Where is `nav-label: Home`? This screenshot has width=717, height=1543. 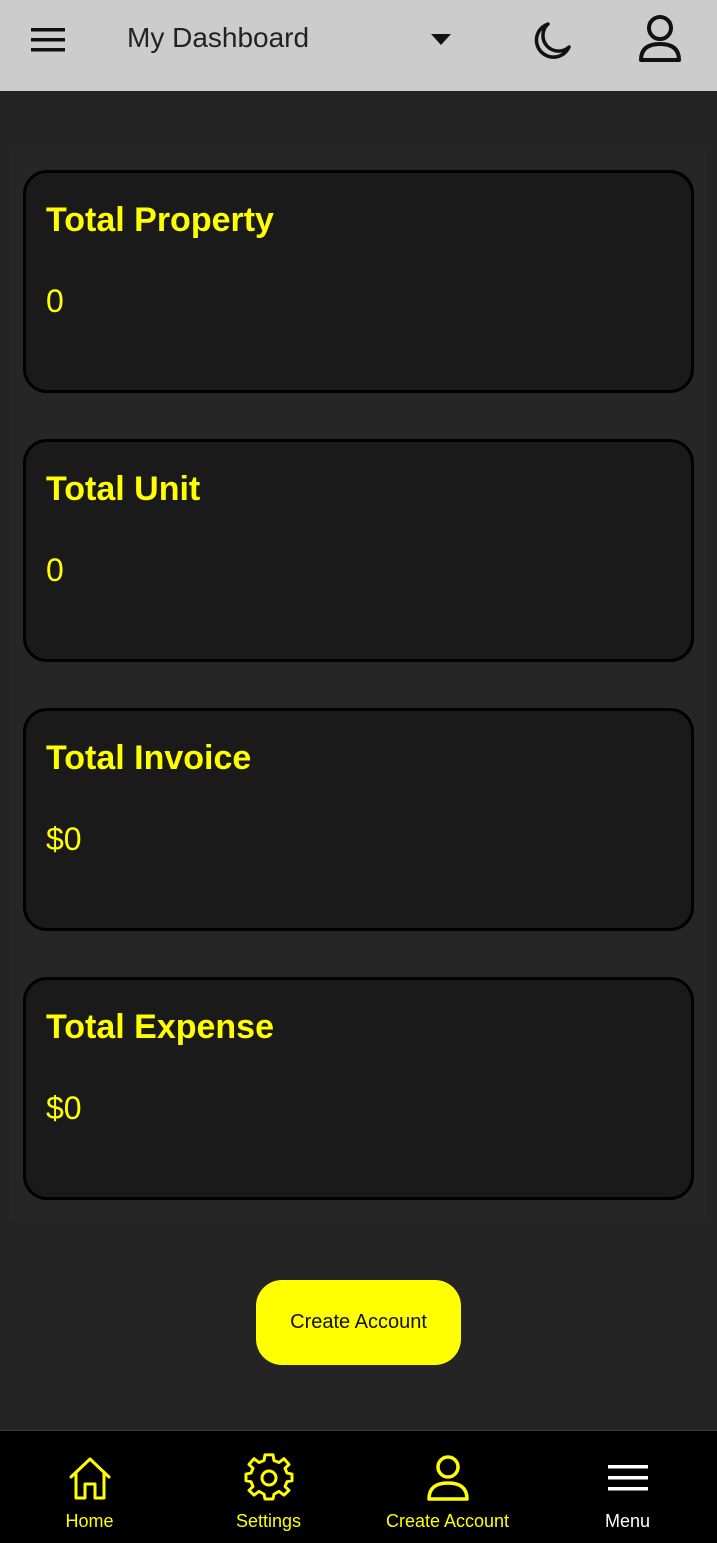
nav-label: Home is located at coordinates (89, 1521).